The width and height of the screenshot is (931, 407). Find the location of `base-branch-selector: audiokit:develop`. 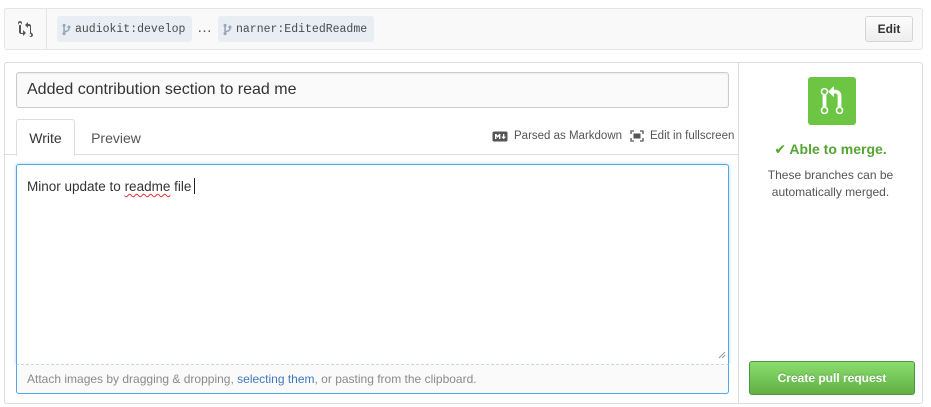

base-branch-selector: audiokit:develop is located at coordinates (125, 29).